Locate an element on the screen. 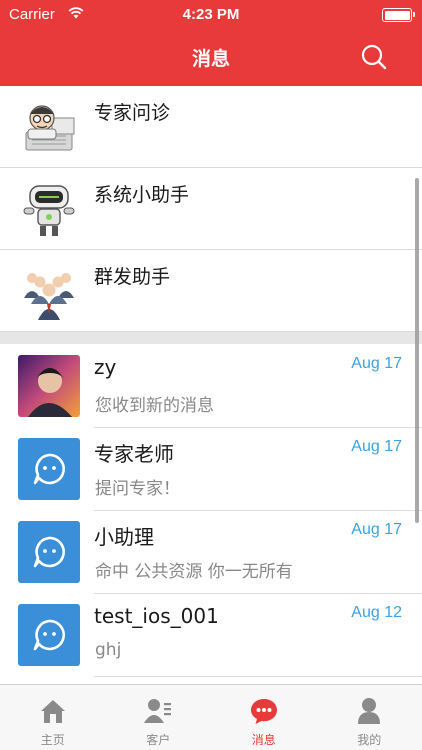 The height and width of the screenshot is (750, 422). doctor-icon is located at coordinates (50, 128).